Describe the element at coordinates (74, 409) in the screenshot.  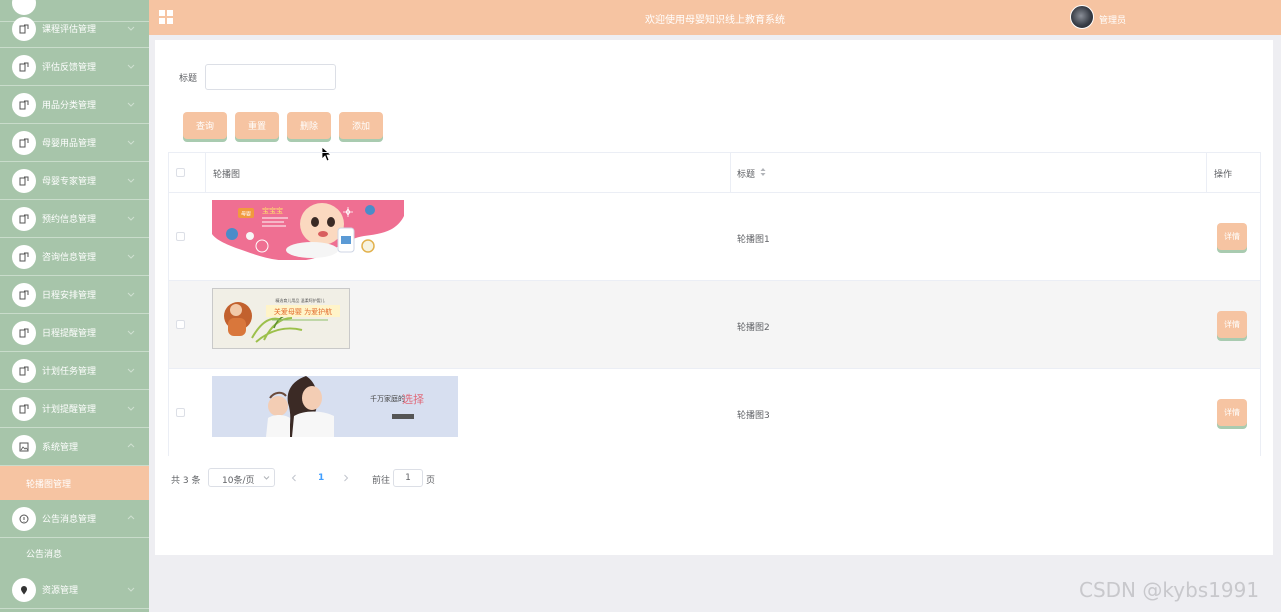
I see `sidebar-item-plan-reminder: 计划提醒管理` at that location.